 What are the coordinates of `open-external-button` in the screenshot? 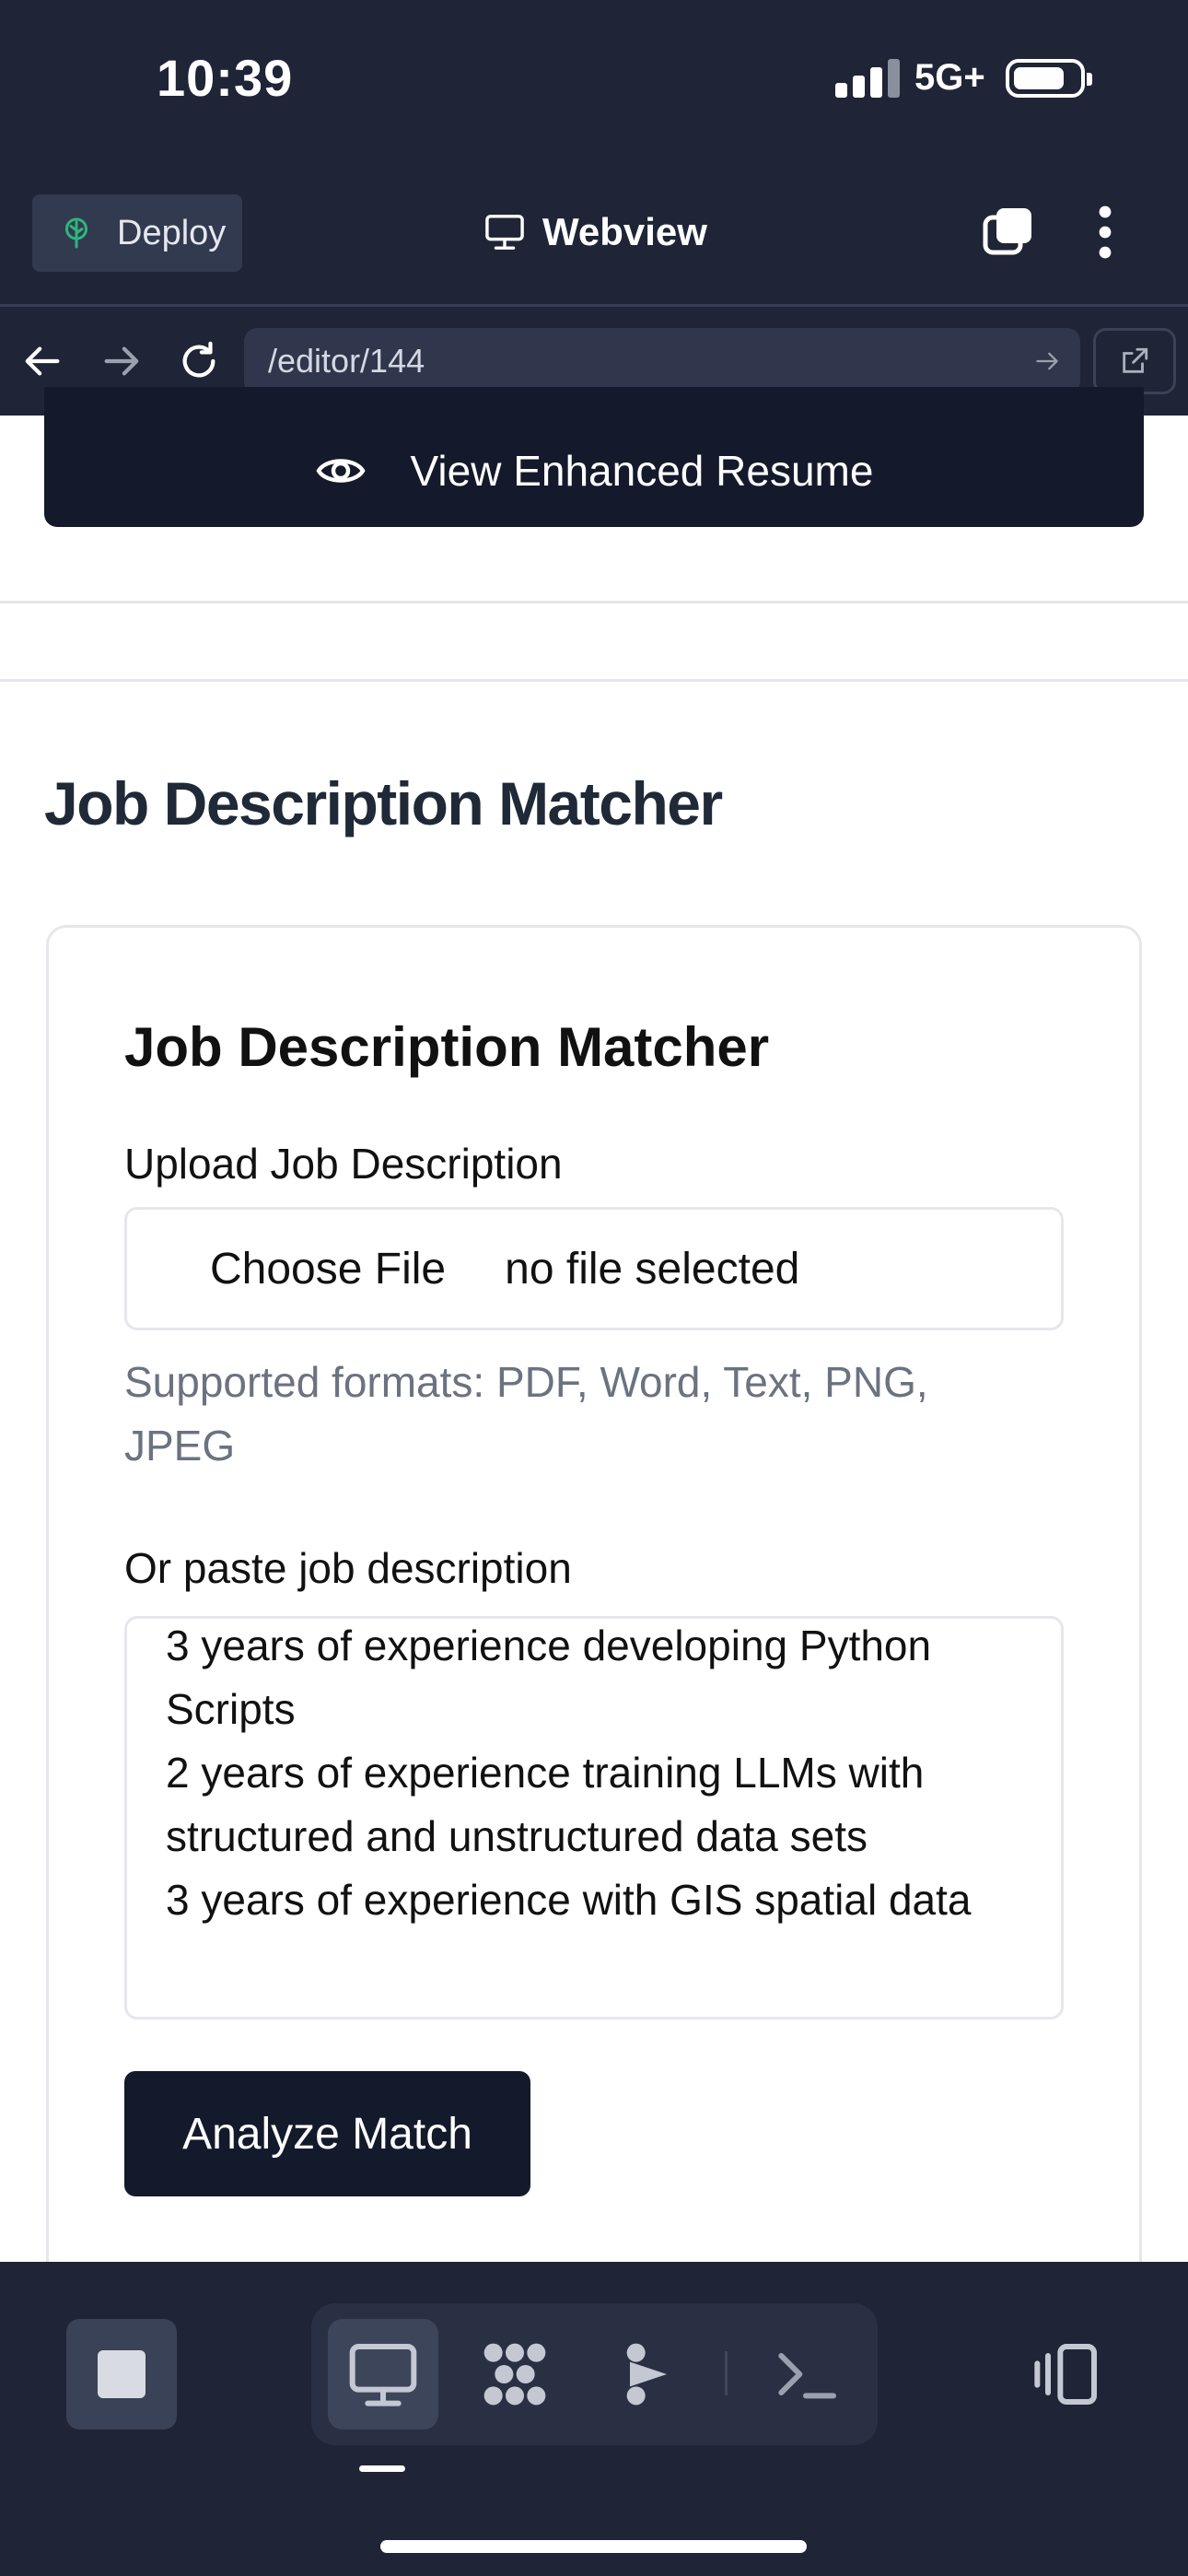 It's located at (1134, 361).